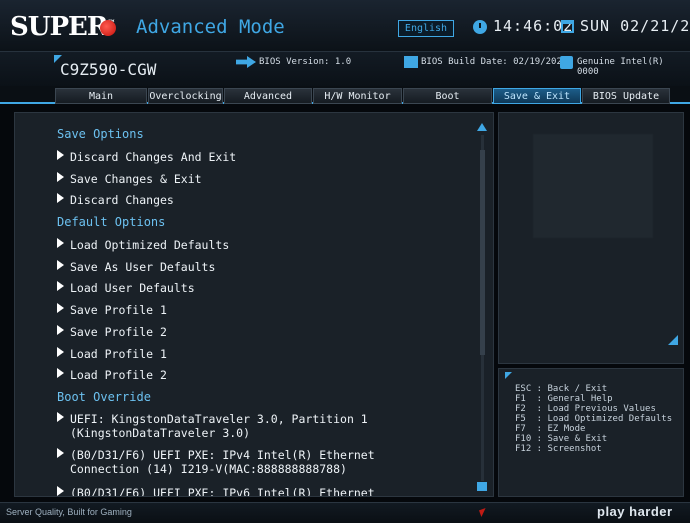 The width and height of the screenshot is (690, 523). Describe the element at coordinates (494, 62) in the screenshot. I see `bios-build-date: BIOS Build Date: 02/19/2021` at that location.